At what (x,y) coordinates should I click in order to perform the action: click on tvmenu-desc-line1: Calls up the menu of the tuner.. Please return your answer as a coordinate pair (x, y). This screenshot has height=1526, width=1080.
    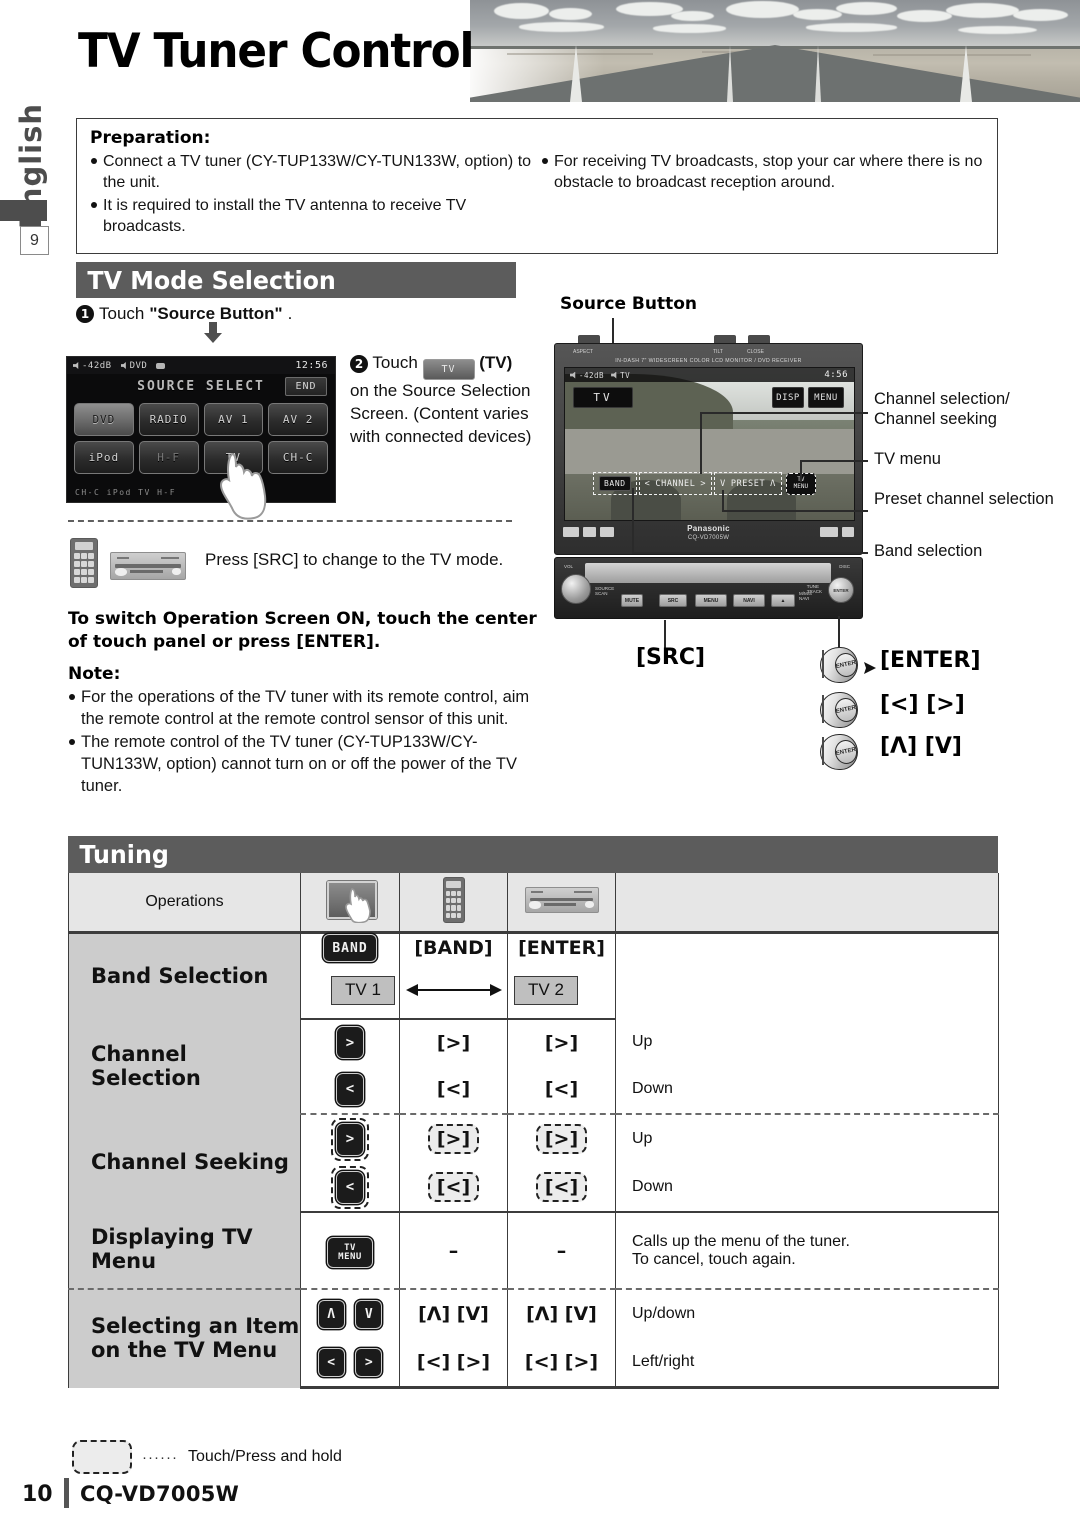
    Looking at the image, I should click on (741, 1241).